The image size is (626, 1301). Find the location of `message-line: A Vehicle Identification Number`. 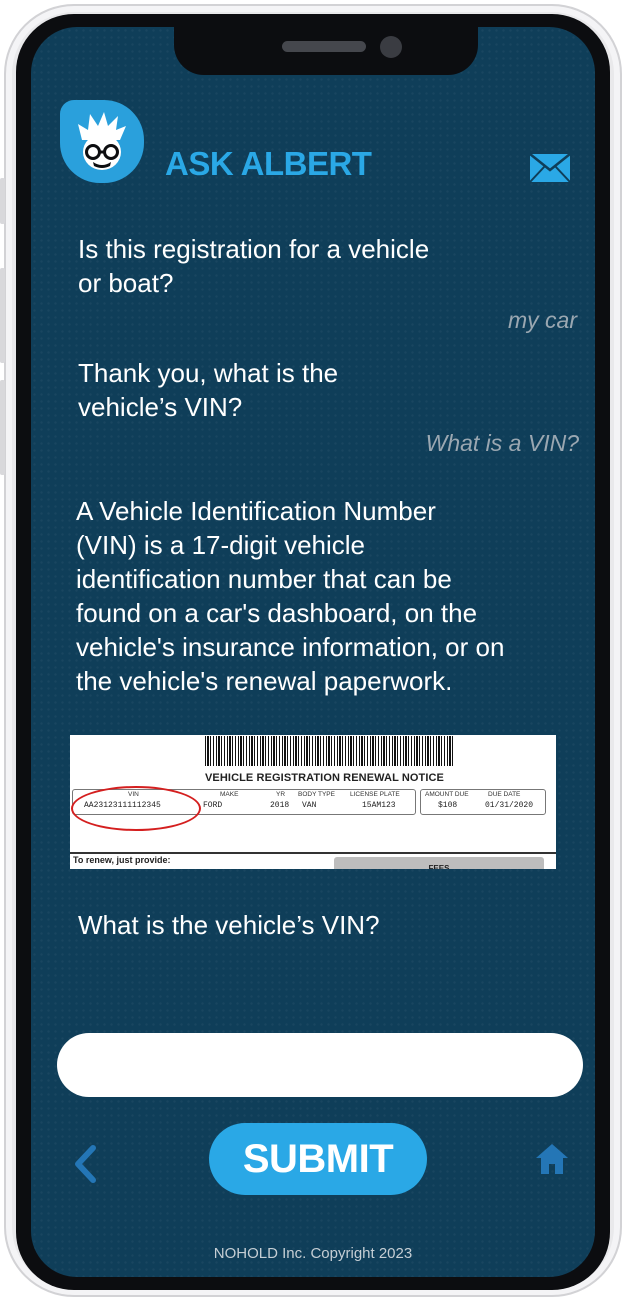

message-line: A Vehicle Identification Number is located at coordinates (256, 511).